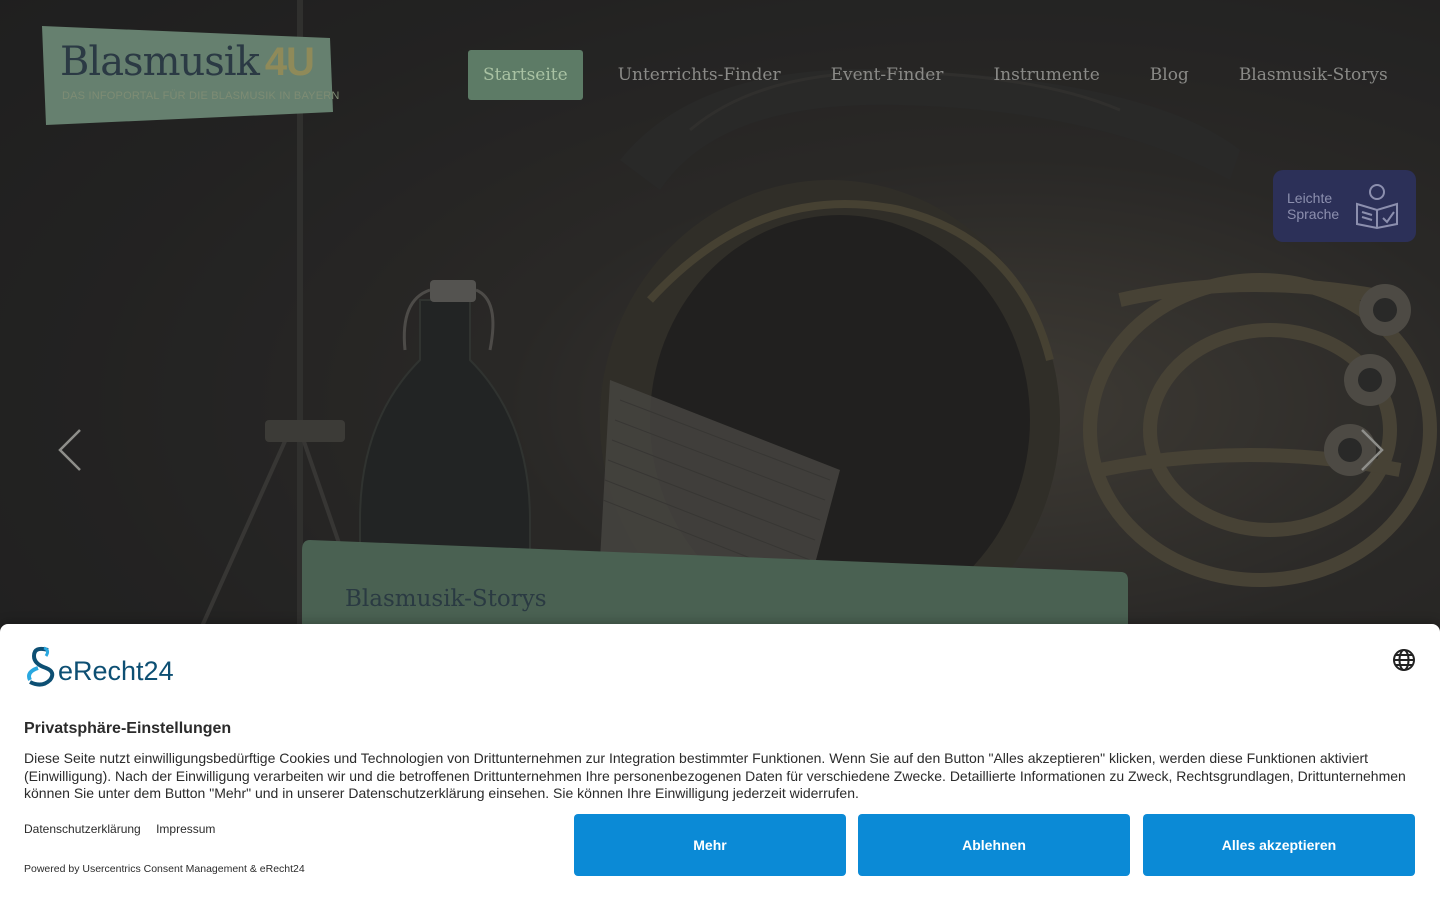 The image size is (1440, 900). I want to click on logo-name: Blasmusik, so click(160, 62).